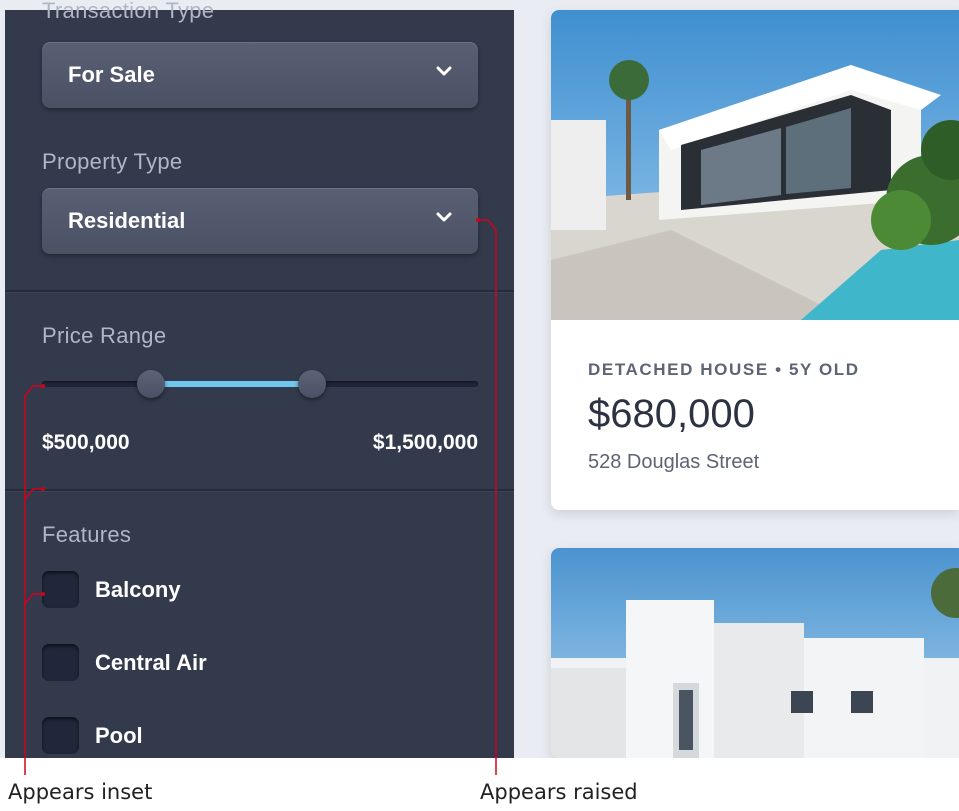 This screenshot has height=811, width=959. I want to click on pool-checkbox, so click(60, 735).